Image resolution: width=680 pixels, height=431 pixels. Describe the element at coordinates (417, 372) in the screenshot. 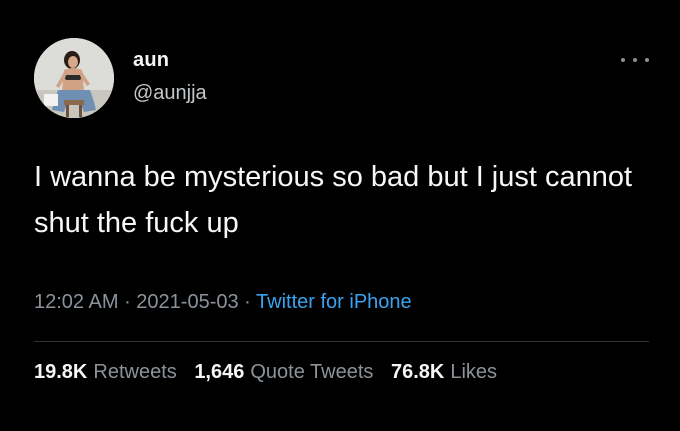

I see `likes-count: 76.8K` at that location.